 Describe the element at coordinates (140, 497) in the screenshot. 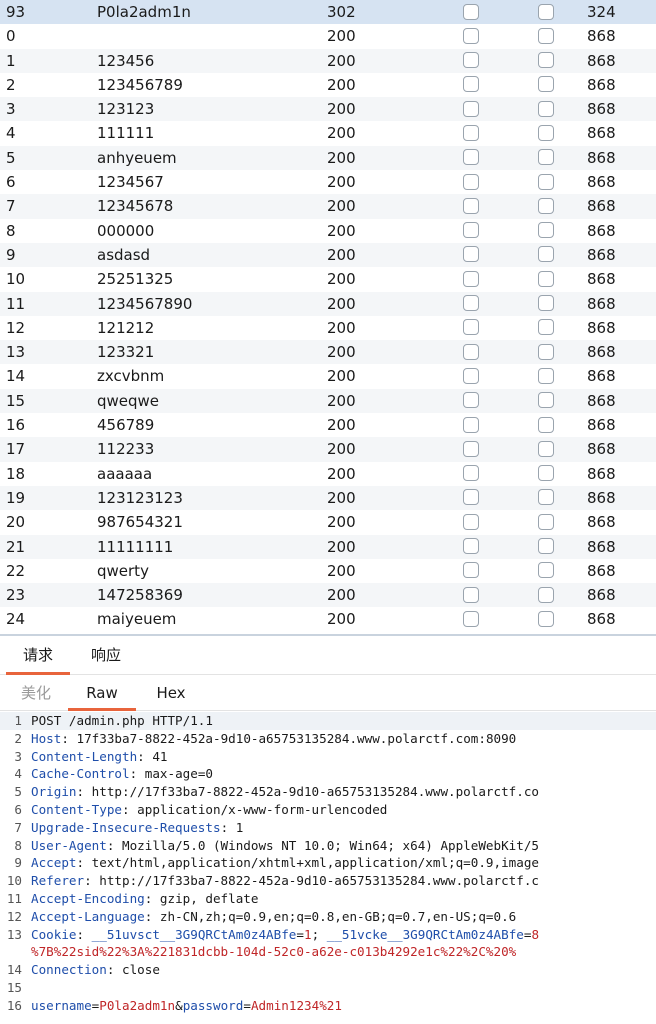

I see `payload-cell: 123123123` at that location.